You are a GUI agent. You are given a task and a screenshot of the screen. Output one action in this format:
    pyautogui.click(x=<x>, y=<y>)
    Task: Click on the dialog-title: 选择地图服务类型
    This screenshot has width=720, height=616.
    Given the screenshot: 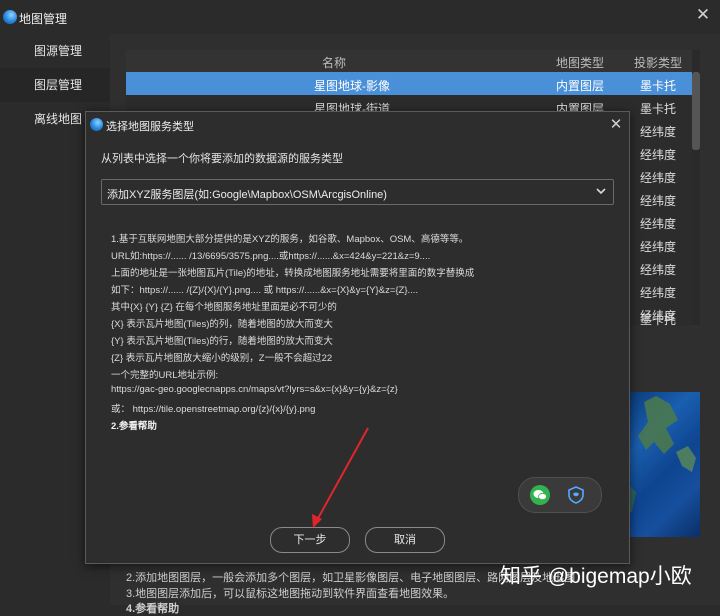 What is the action you would take?
    pyautogui.click(x=150, y=127)
    